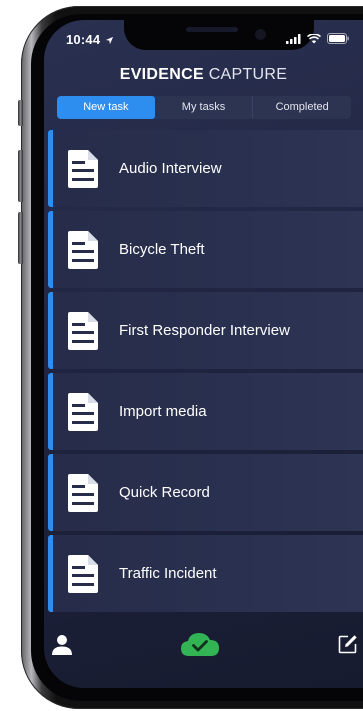 Image resolution: width=363 pixels, height=711 pixels. What do you see at coordinates (260, 34) in the screenshot?
I see `camera` at bounding box center [260, 34].